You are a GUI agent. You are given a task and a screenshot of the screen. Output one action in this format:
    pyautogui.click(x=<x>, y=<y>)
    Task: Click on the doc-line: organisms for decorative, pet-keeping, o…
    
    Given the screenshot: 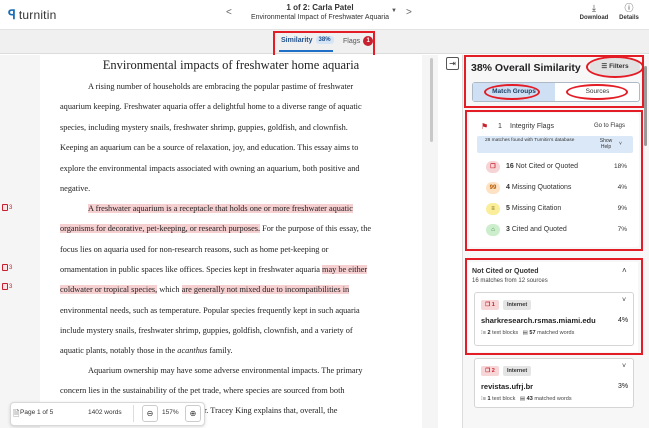 What is the action you would take?
    pyautogui.click(x=215, y=228)
    